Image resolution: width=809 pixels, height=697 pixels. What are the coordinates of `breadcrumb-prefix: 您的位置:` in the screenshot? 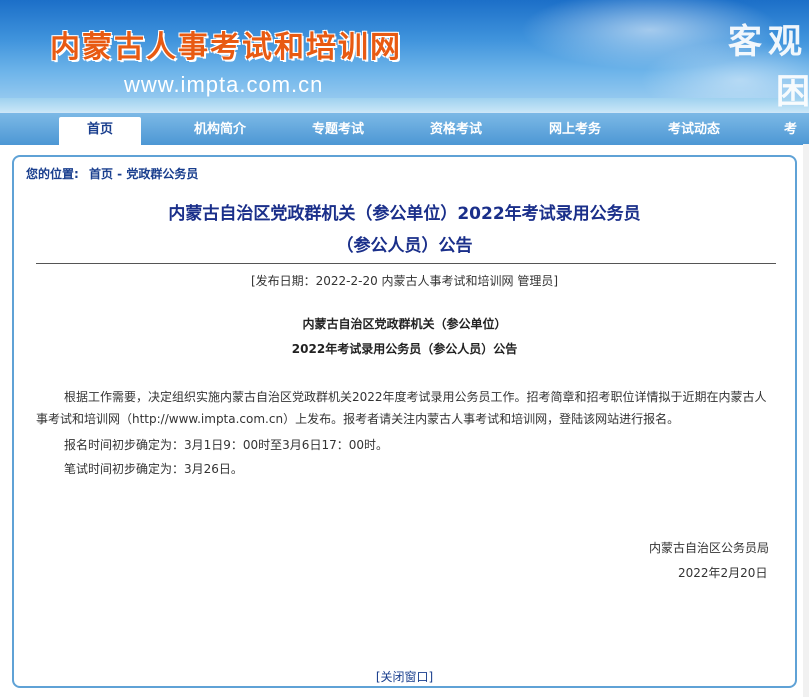 It's located at (52, 174).